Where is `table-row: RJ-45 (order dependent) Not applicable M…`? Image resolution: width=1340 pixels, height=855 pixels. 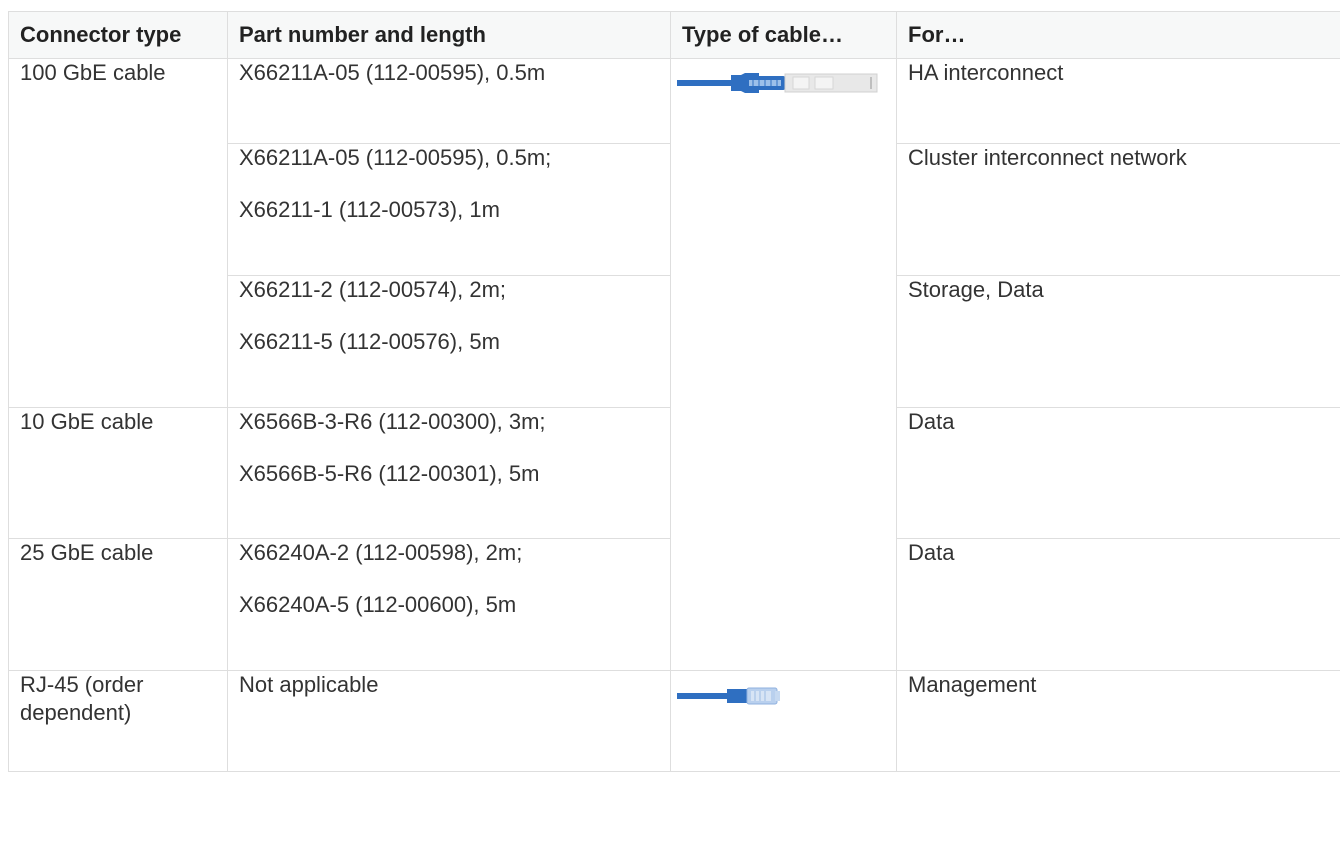
table-row: RJ-45 (order dependent) Not applicable M… is located at coordinates (674, 721).